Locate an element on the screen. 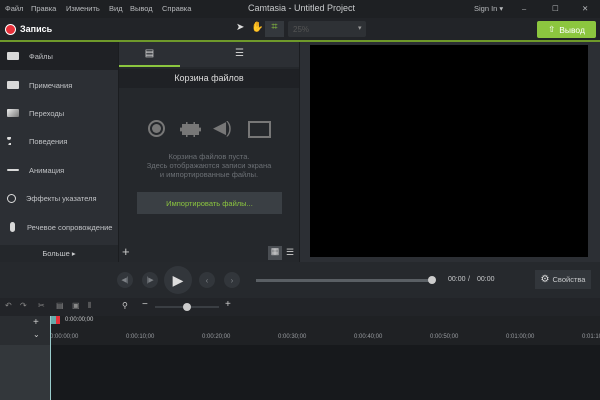  paste-icon: ▣ is located at coordinates (76, 305).